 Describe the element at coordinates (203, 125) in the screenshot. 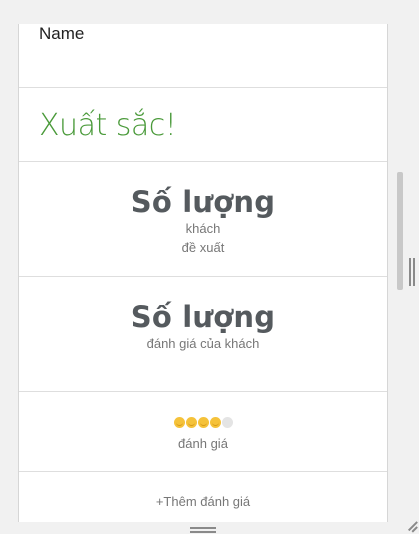

I see `rating-title-row: Xuất sắc!` at that location.